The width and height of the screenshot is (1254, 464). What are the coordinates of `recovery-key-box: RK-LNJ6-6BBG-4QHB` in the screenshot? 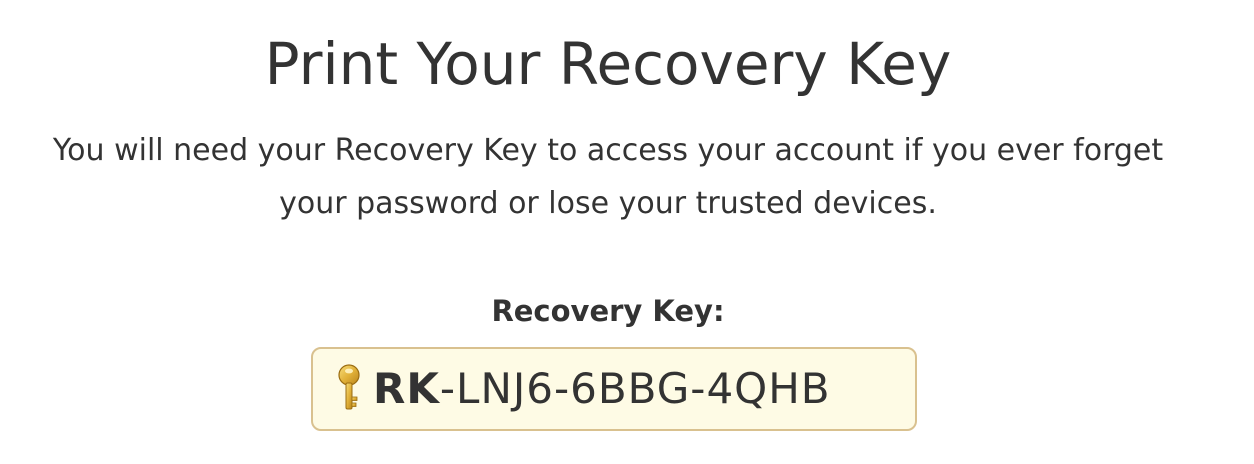 It's located at (614, 389).